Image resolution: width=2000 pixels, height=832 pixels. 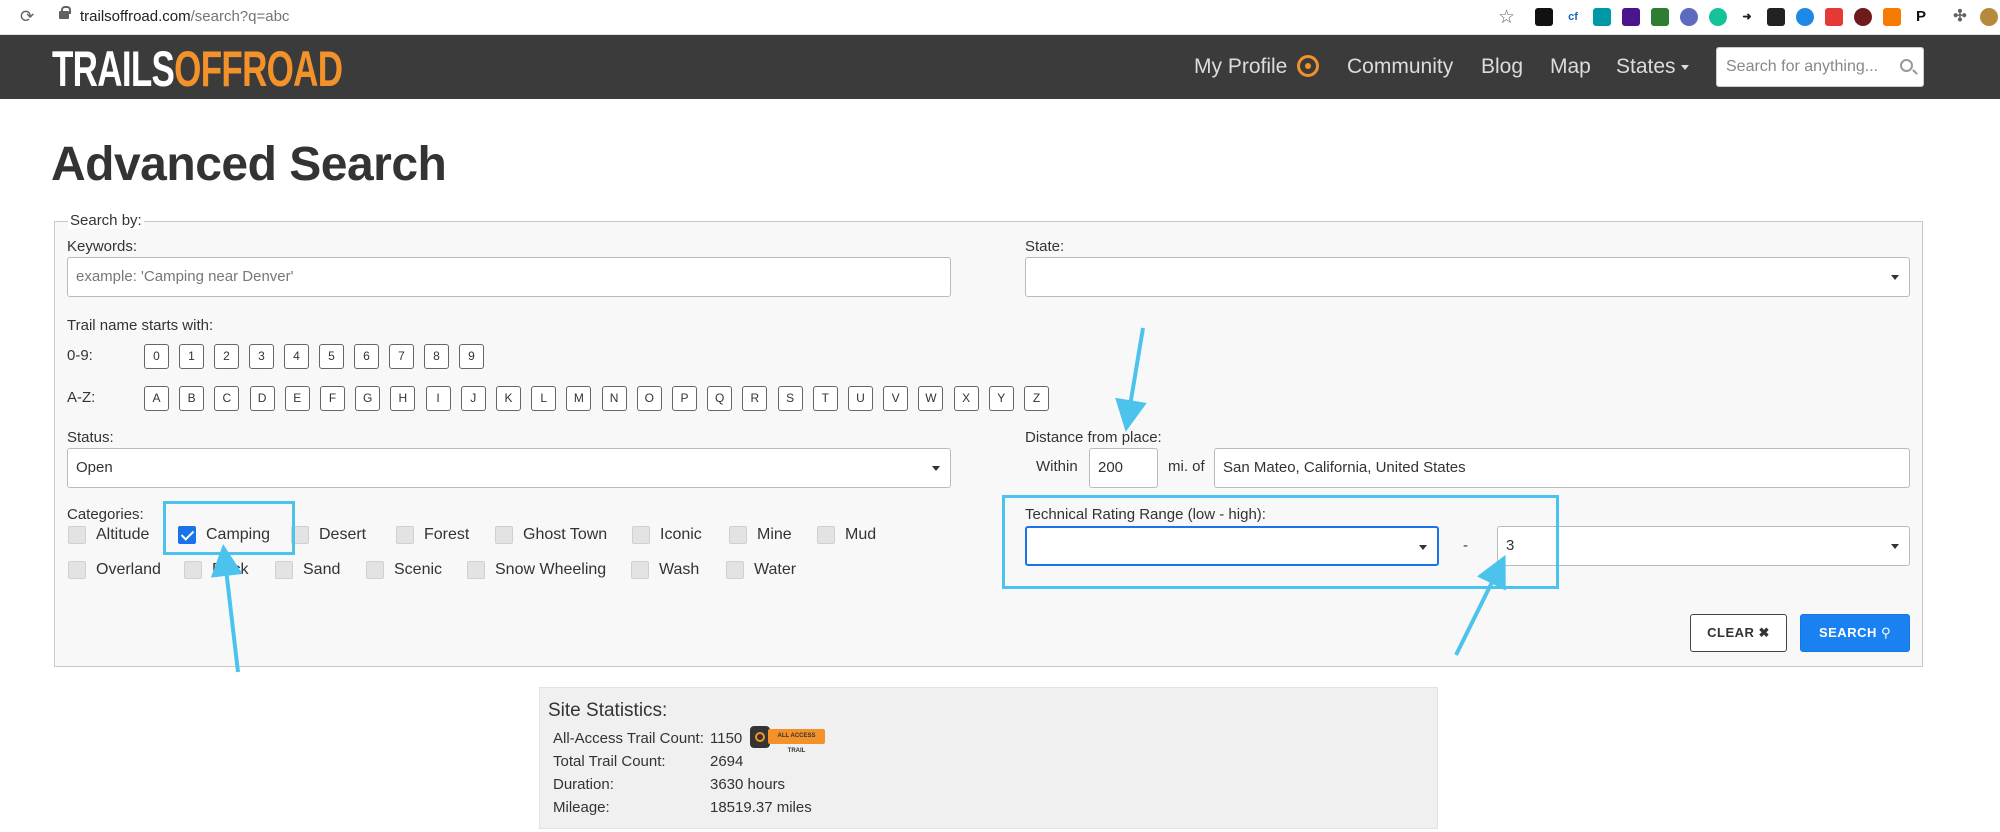 I want to click on trail-letter-button: I, so click(x=438, y=398).